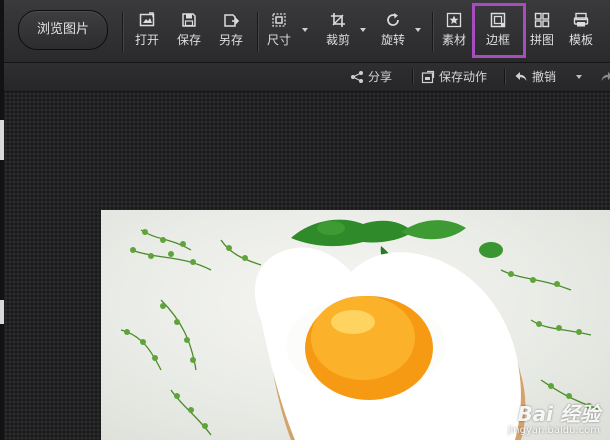  What do you see at coordinates (580, 40) in the screenshot?
I see `template-label: 模板` at bounding box center [580, 40].